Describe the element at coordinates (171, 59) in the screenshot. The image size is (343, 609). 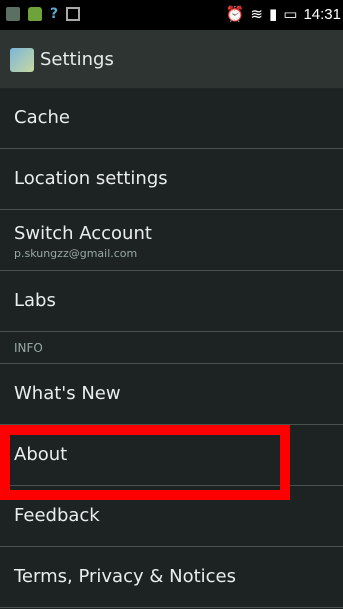
I see `title-bar: Settings` at that location.